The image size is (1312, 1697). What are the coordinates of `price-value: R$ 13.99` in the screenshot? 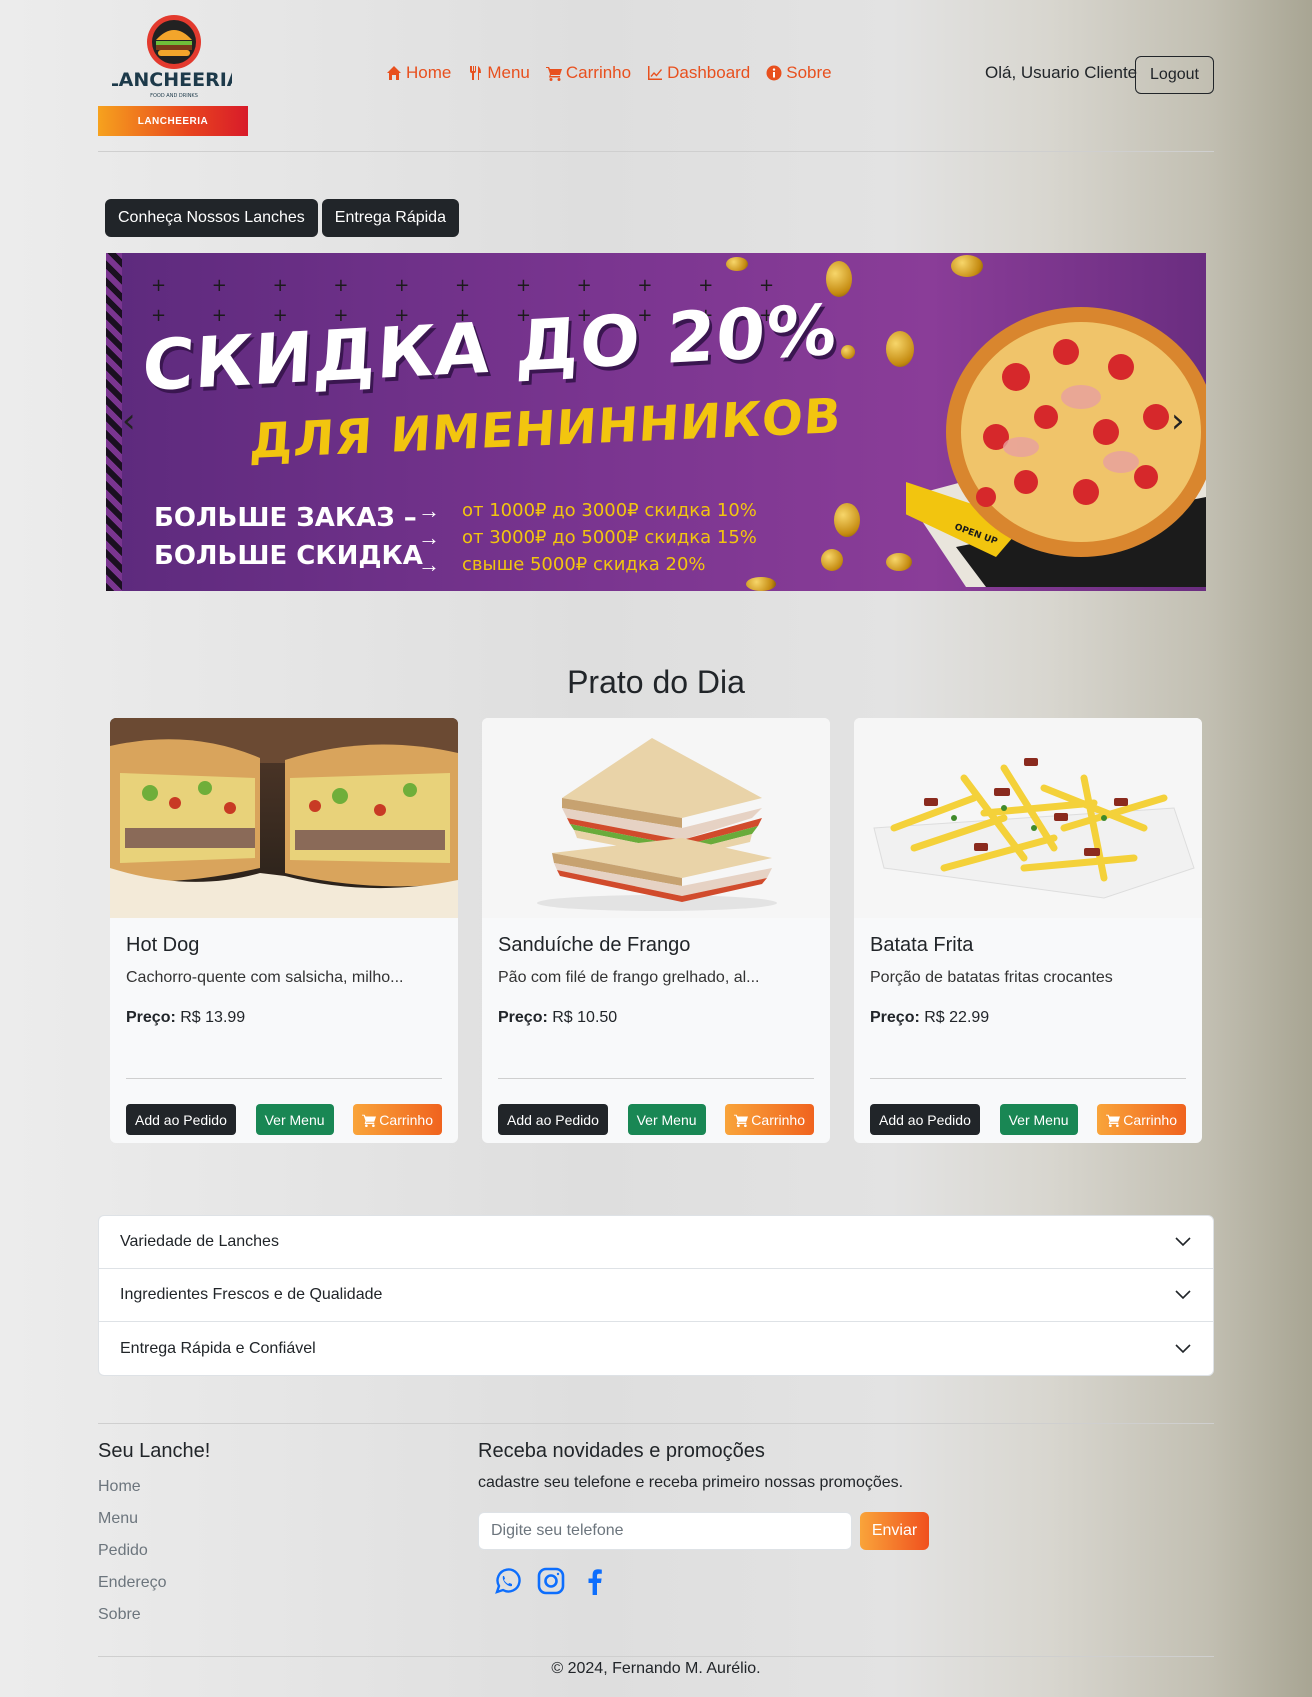 It's located at (213, 1017).